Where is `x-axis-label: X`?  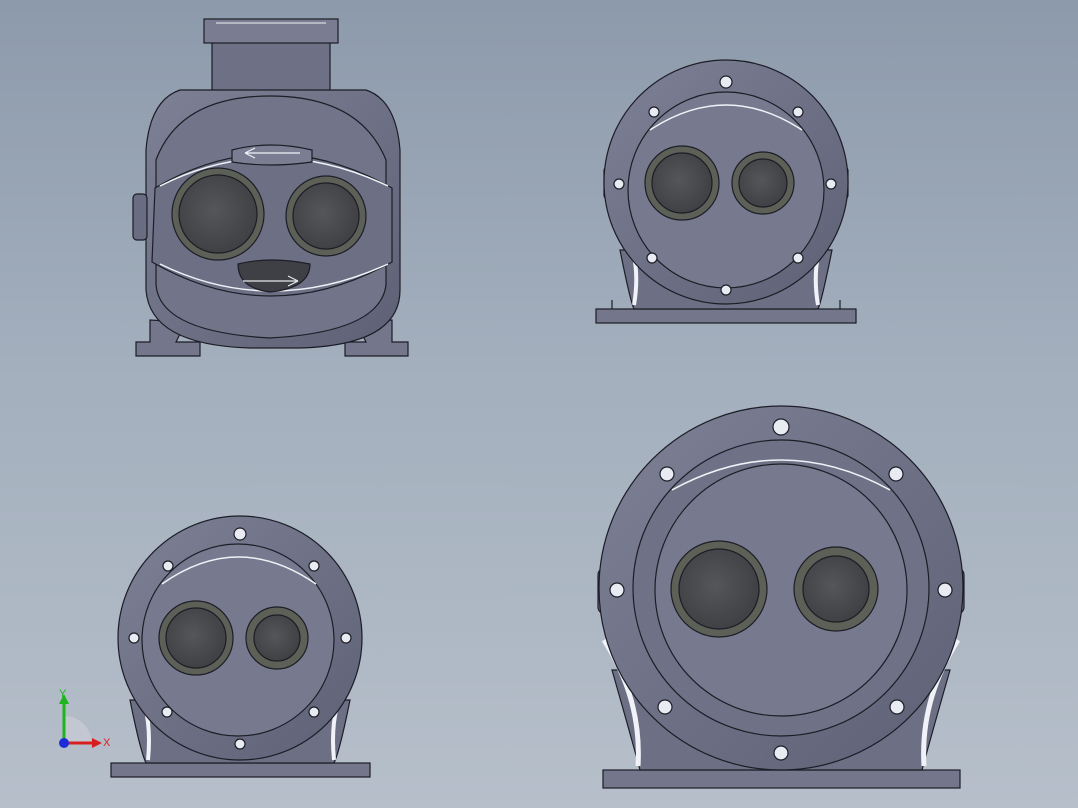 x-axis-label: X is located at coordinates (107, 743).